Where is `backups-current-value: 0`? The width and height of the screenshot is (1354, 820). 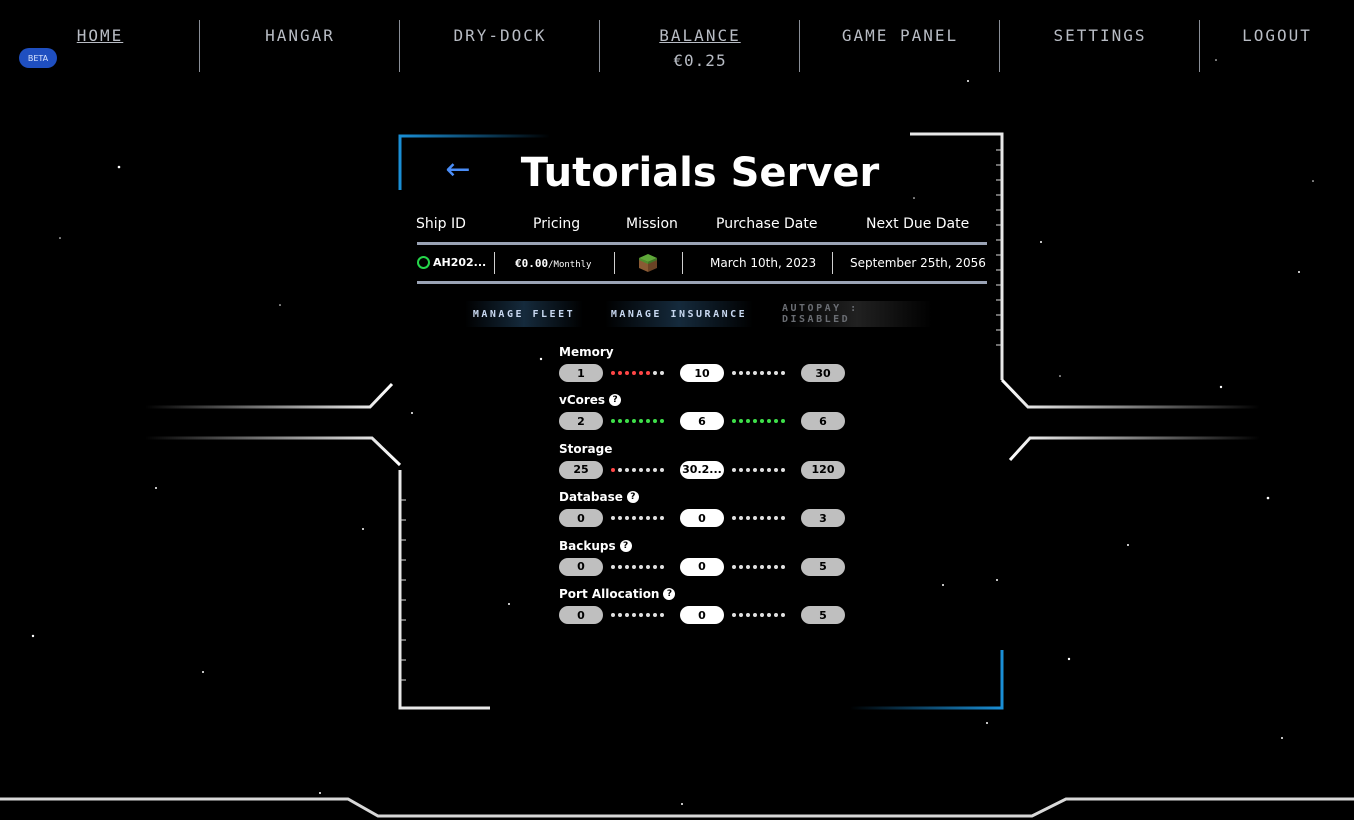
backups-current-value: 0 is located at coordinates (702, 566).